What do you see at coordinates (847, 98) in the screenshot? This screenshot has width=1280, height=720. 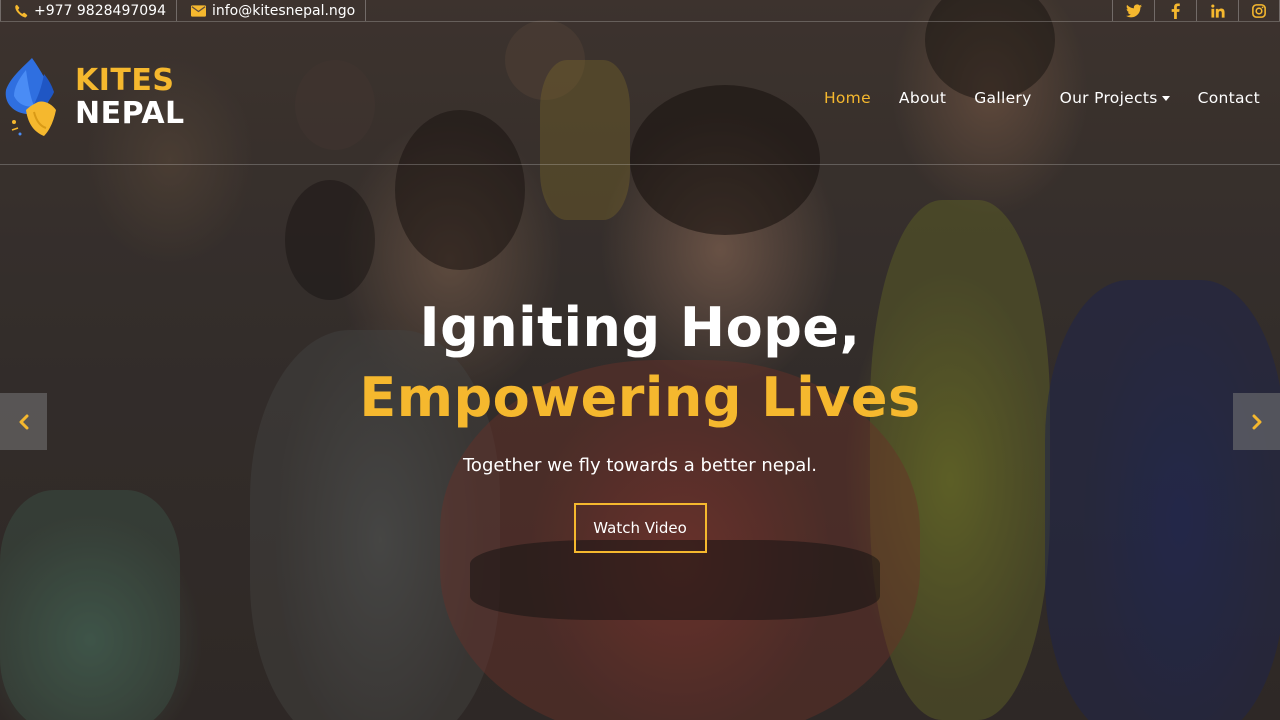 I see `nav-home: Home` at bounding box center [847, 98].